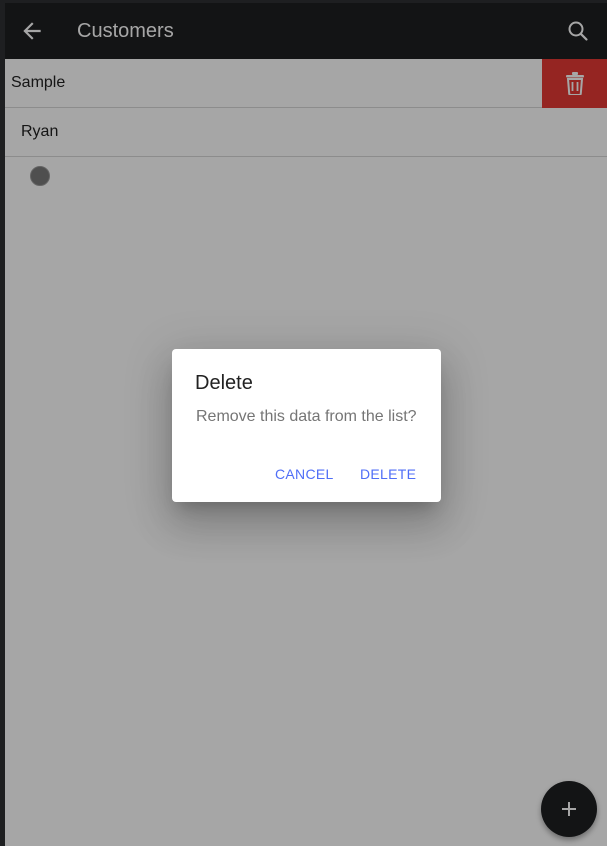 The width and height of the screenshot is (607, 846). I want to click on cancel-button: CANCEL, so click(304, 474).